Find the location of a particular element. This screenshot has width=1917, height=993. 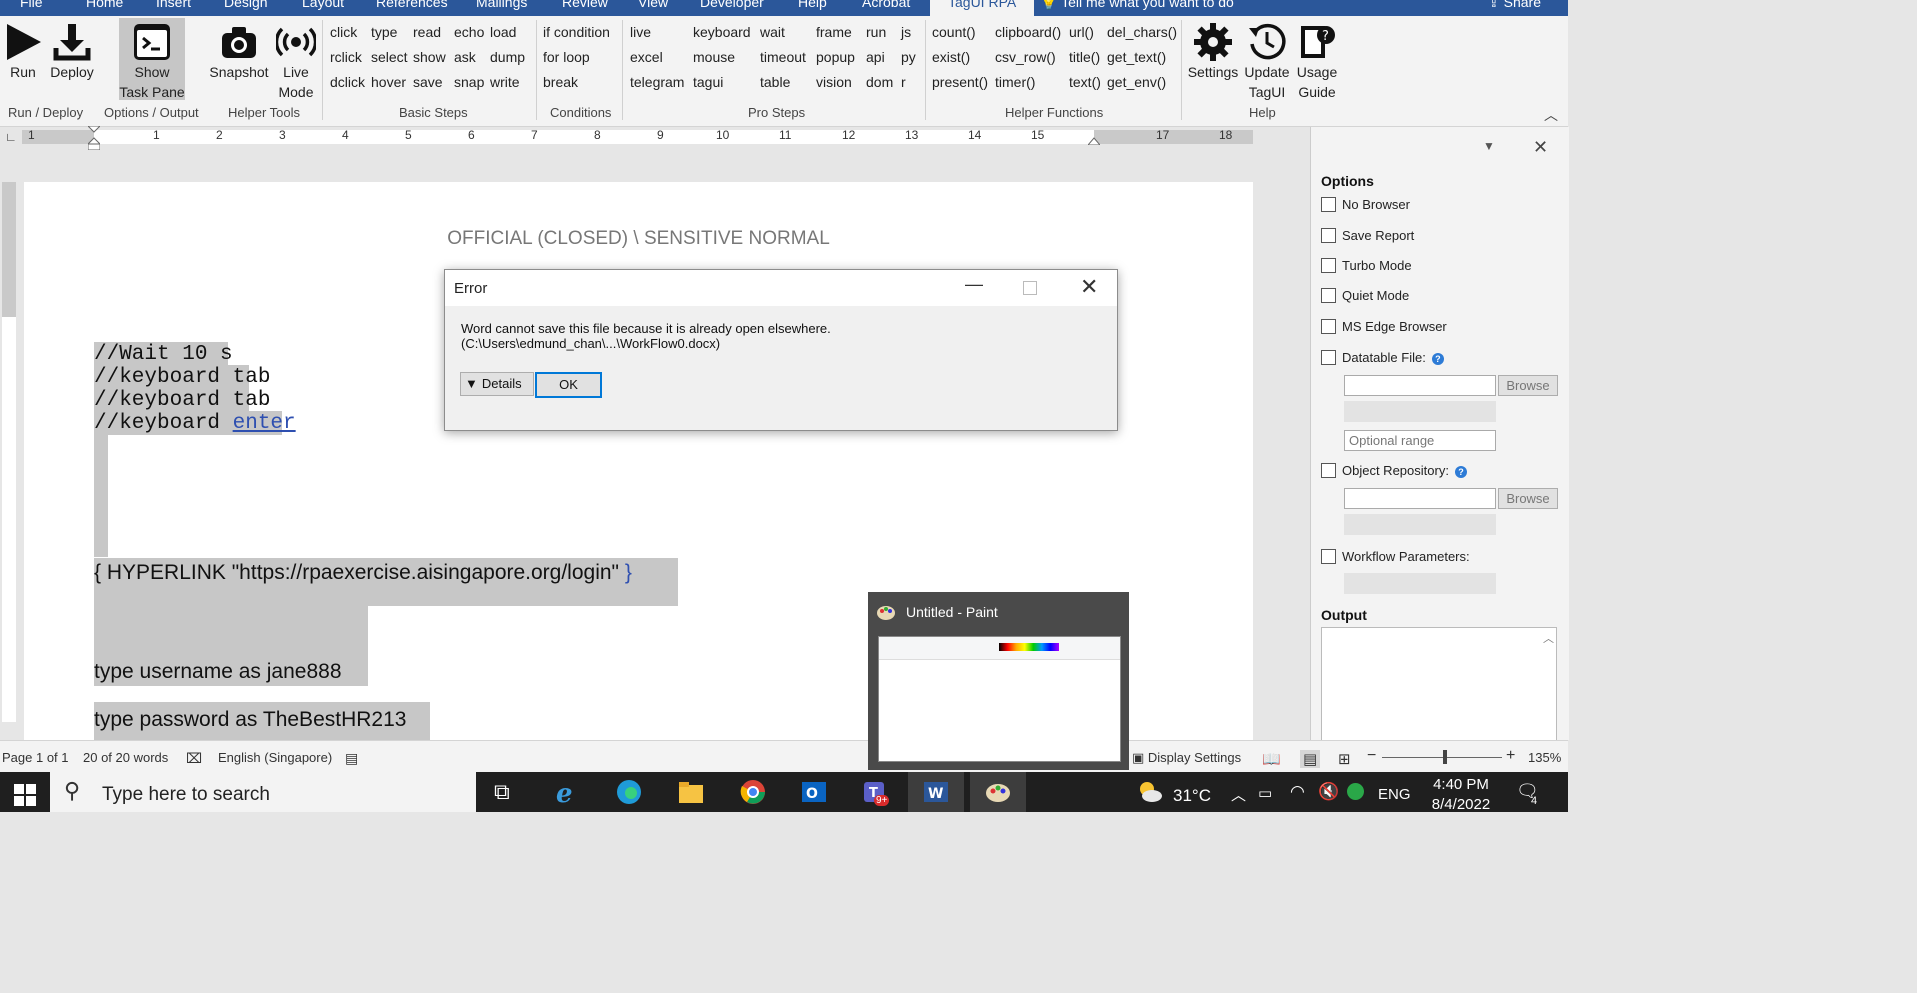

pro-r: r is located at coordinates (903, 82).